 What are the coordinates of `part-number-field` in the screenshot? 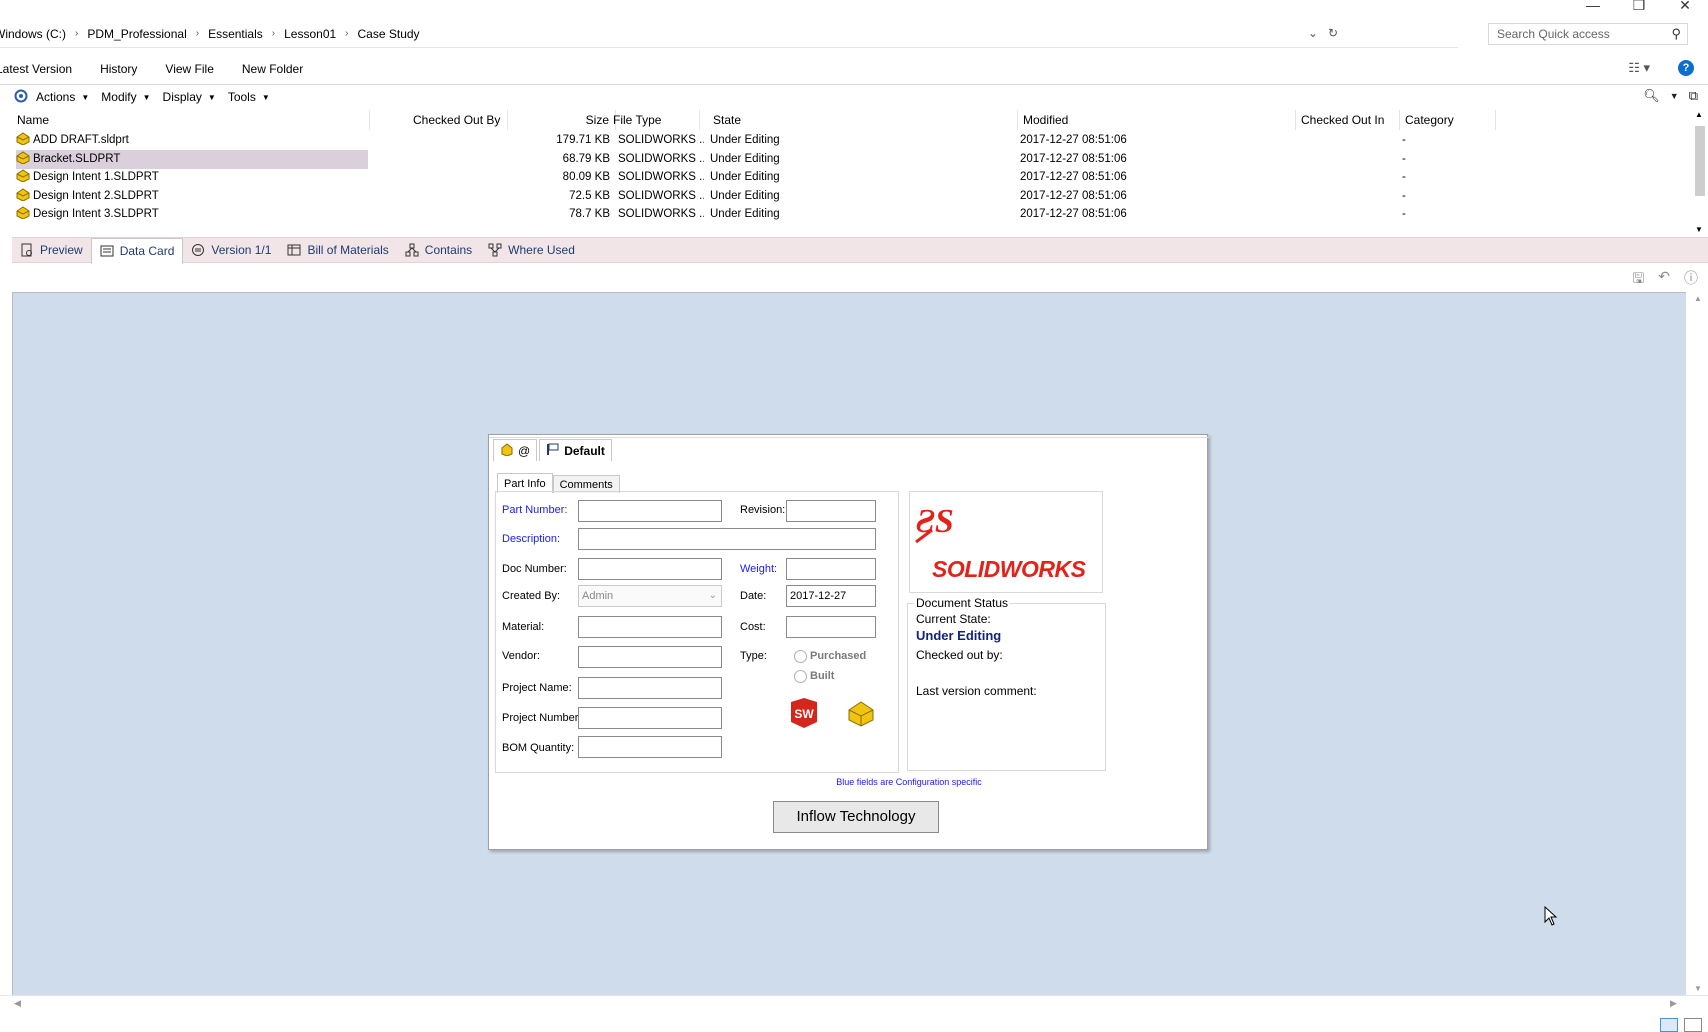 It's located at (650, 511).